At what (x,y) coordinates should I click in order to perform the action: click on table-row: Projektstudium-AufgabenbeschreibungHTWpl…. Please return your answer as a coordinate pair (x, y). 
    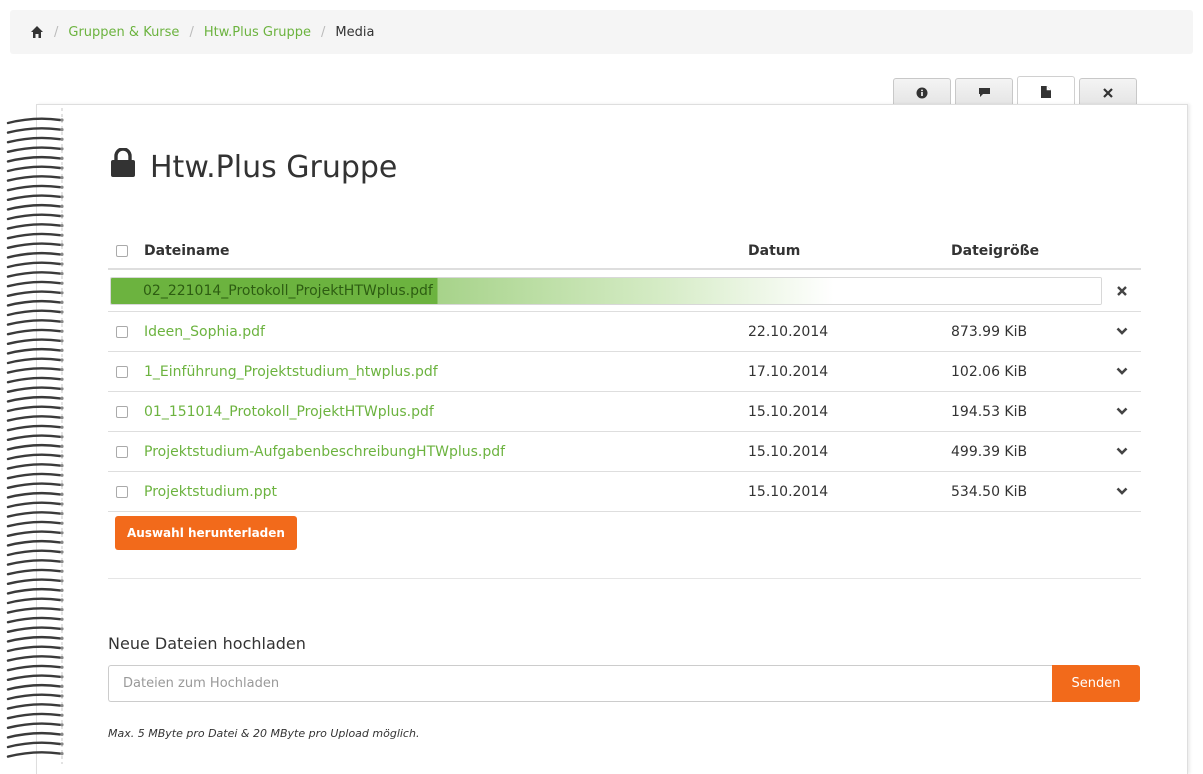
    Looking at the image, I should click on (624, 452).